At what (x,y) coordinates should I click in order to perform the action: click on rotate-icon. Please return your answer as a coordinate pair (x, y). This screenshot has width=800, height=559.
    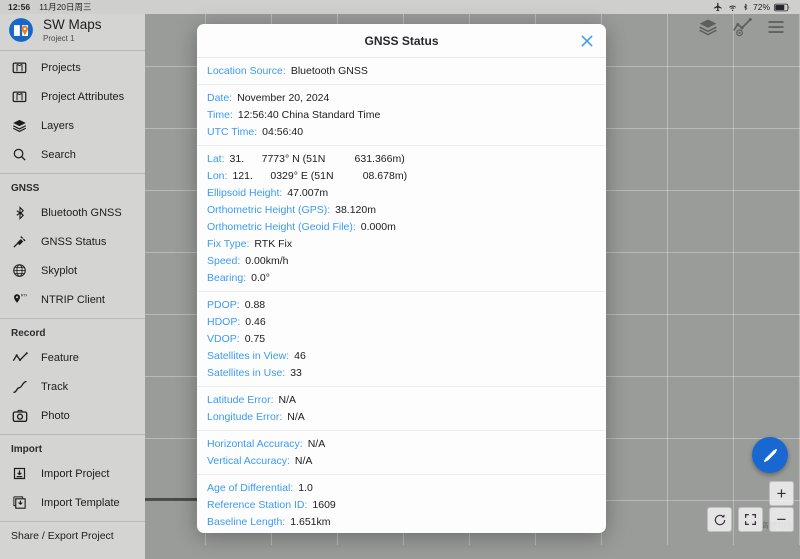
    Looking at the image, I should click on (719, 519).